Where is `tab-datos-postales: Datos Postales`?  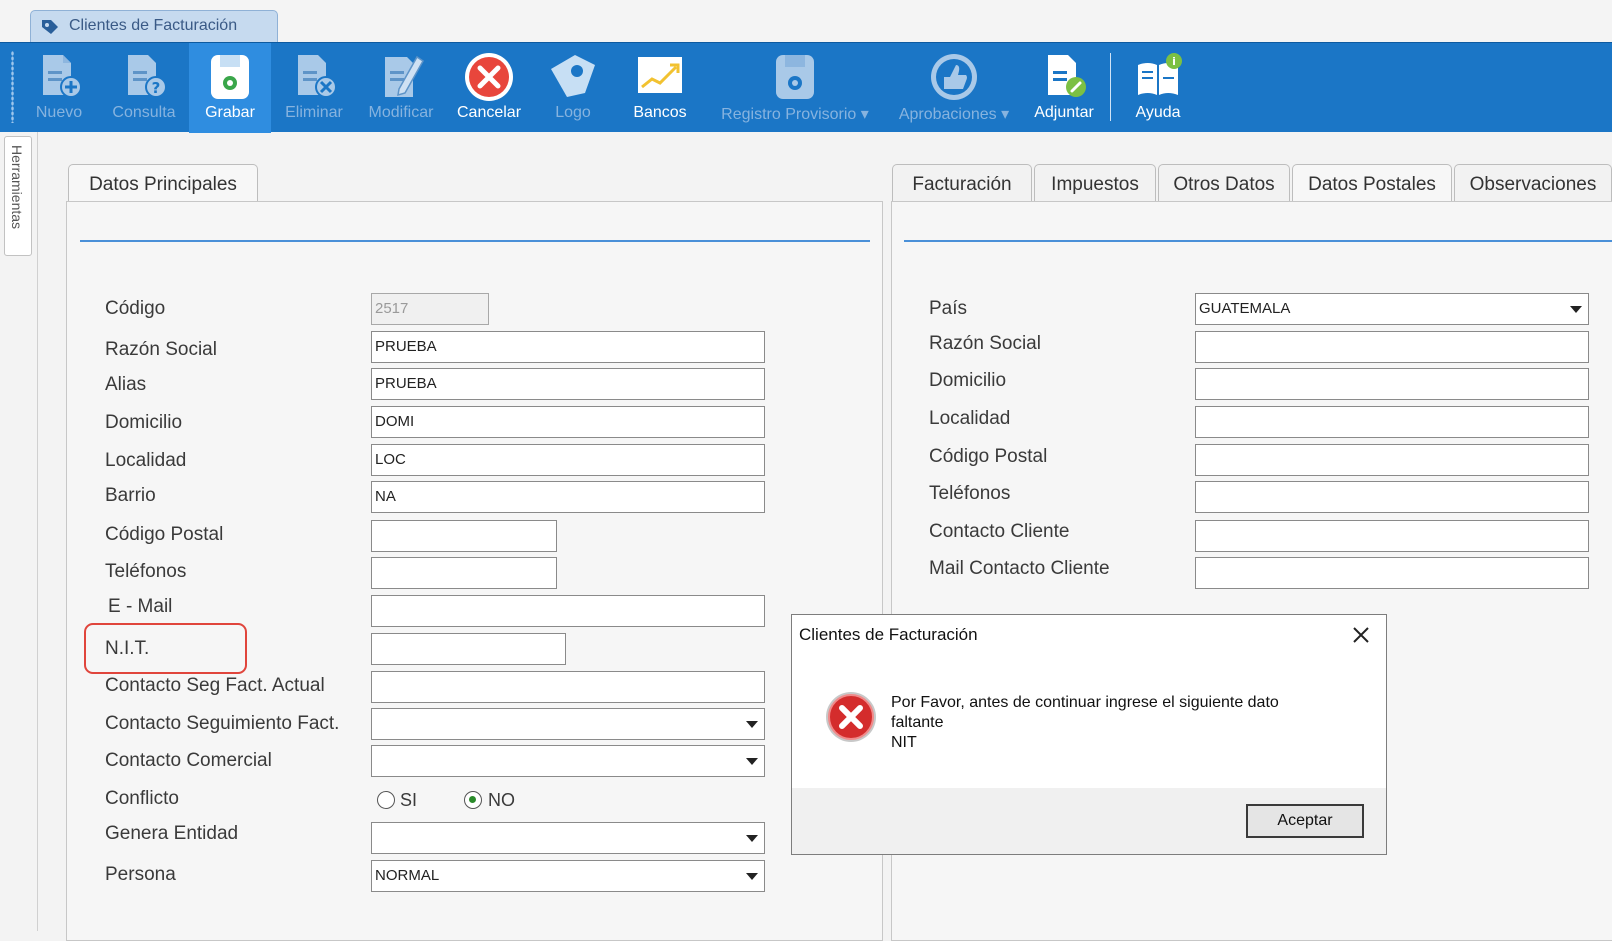
tab-datos-postales: Datos Postales is located at coordinates (1372, 183).